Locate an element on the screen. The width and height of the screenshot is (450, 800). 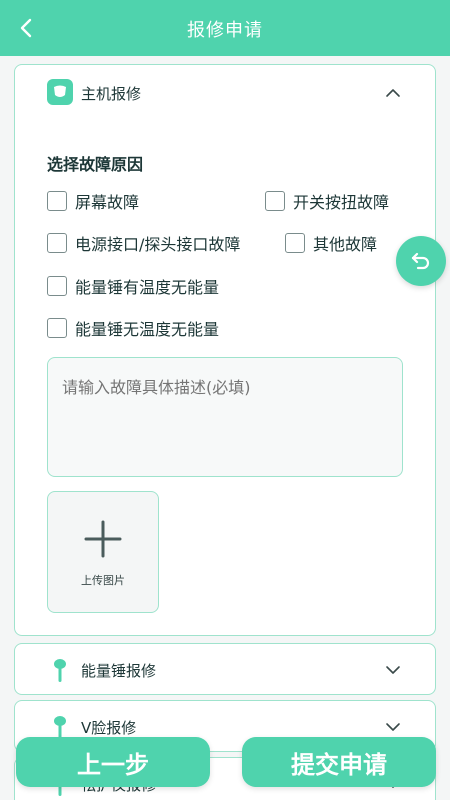
fault-option-hammer-no-temp: 能量锤无温度无能量 is located at coordinates (133, 328).